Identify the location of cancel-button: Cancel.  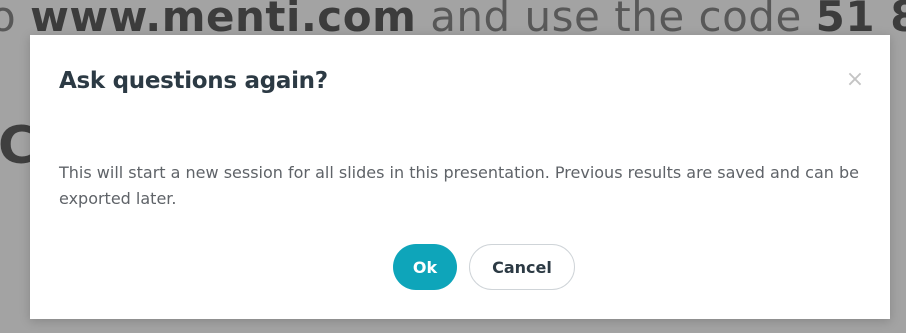
(522, 267).